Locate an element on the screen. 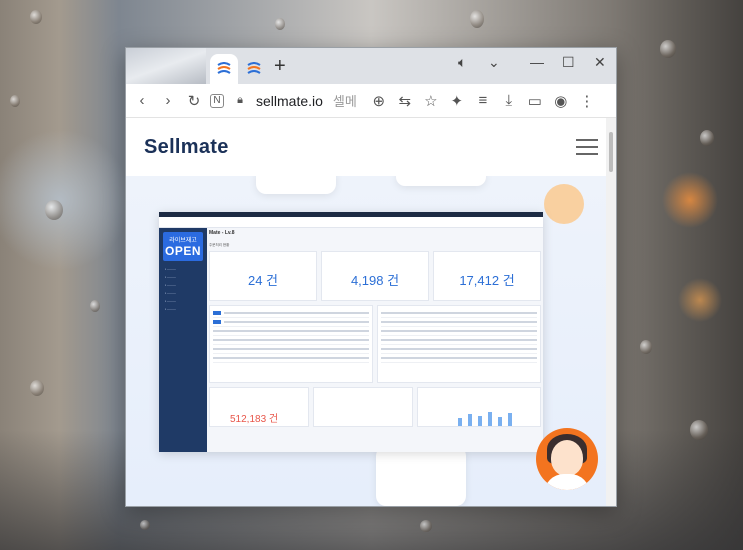 This screenshot has height=550, width=743. scrollbar-thumb is located at coordinates (611, 152).